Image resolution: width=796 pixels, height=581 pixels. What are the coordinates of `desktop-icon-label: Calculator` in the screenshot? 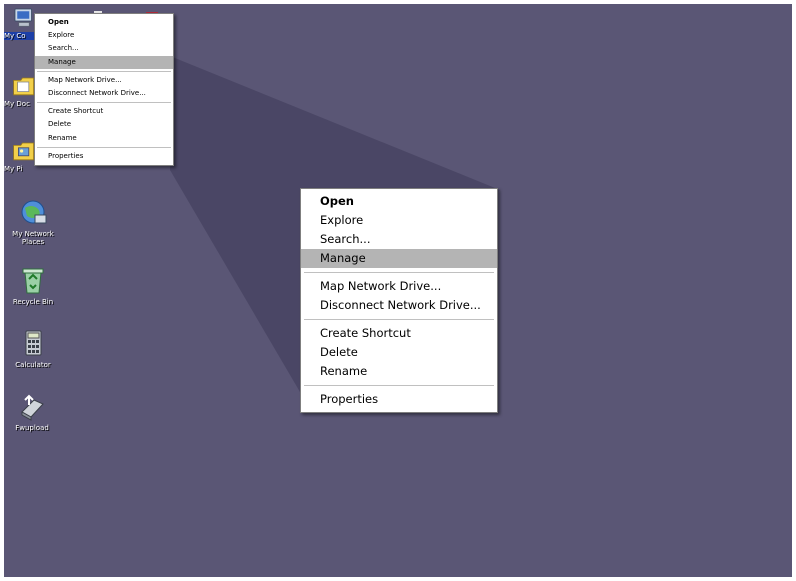 It's located at (33, 365).